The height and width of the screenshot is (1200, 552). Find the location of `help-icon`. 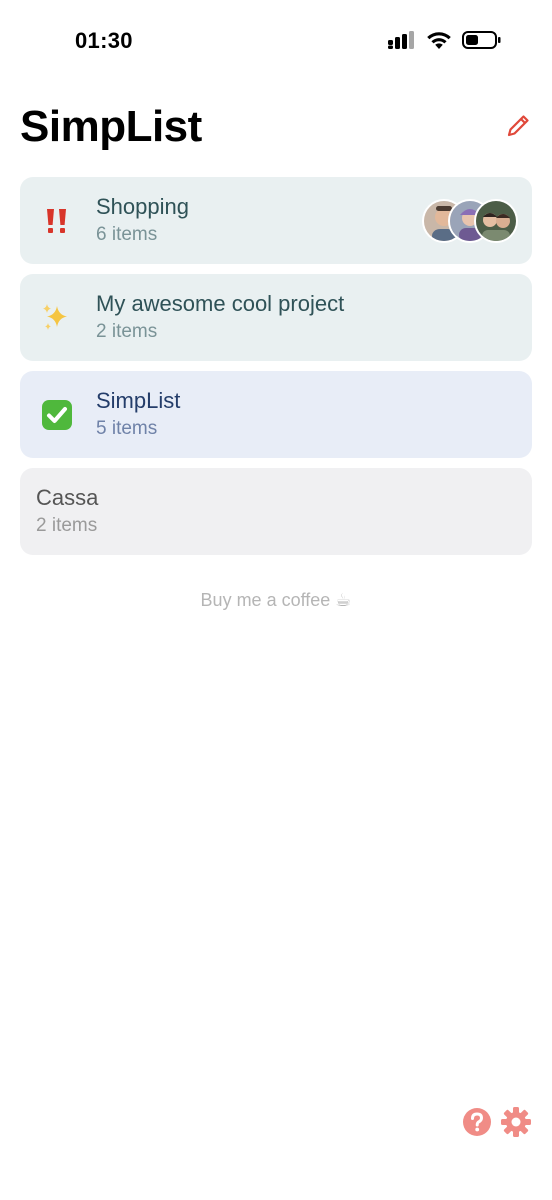

help-icon is located at coordinates (477, 1124).